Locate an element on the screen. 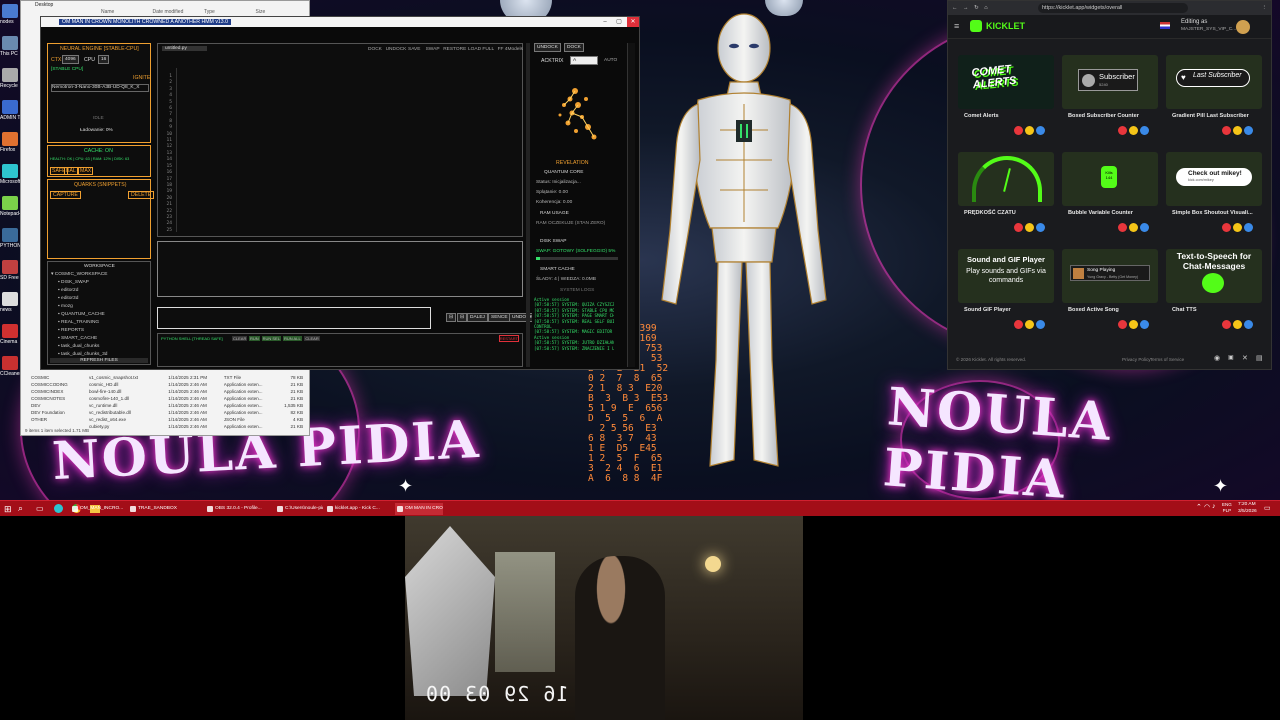 The image size is (1280, 720). back-icon: ← is located at coordinates (955, 8).